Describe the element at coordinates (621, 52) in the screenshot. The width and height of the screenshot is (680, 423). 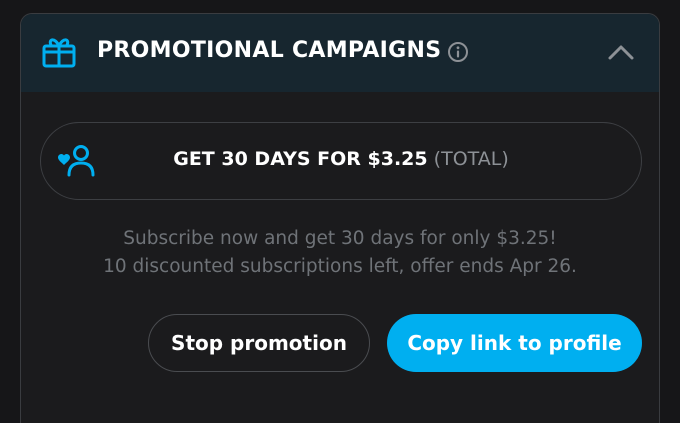
I see `chevron-up-icon` at that location.